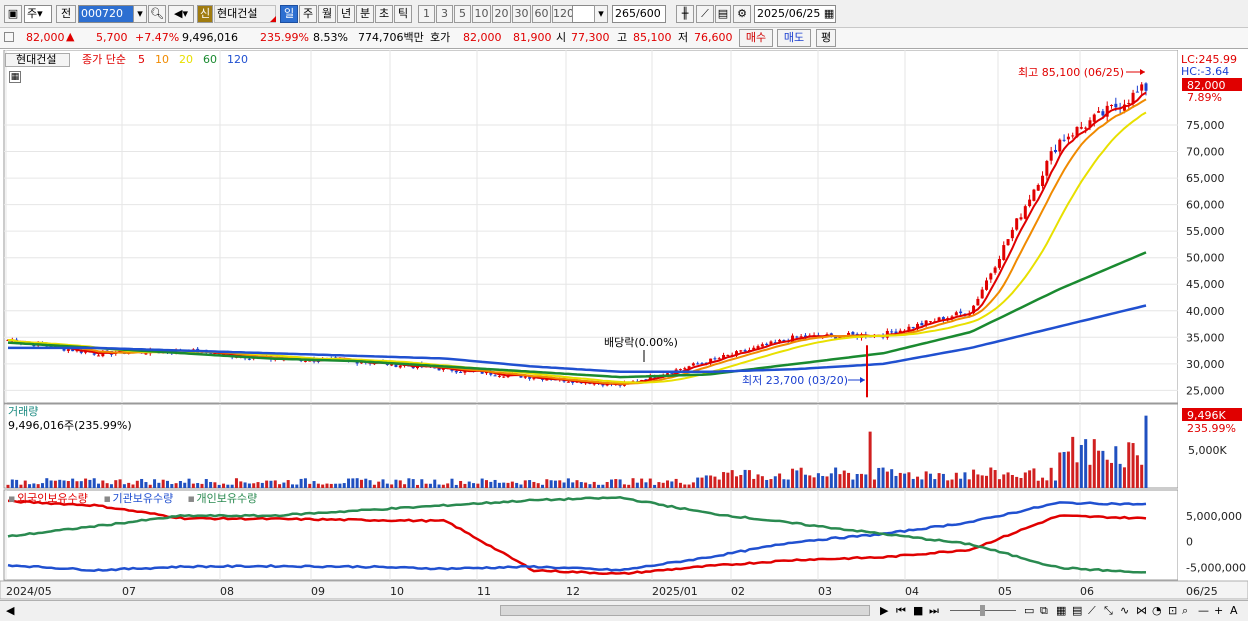 The width and height of the screenshot is (1248, 621). I want to click on gear-icon: ⚙, so click(742, 14).